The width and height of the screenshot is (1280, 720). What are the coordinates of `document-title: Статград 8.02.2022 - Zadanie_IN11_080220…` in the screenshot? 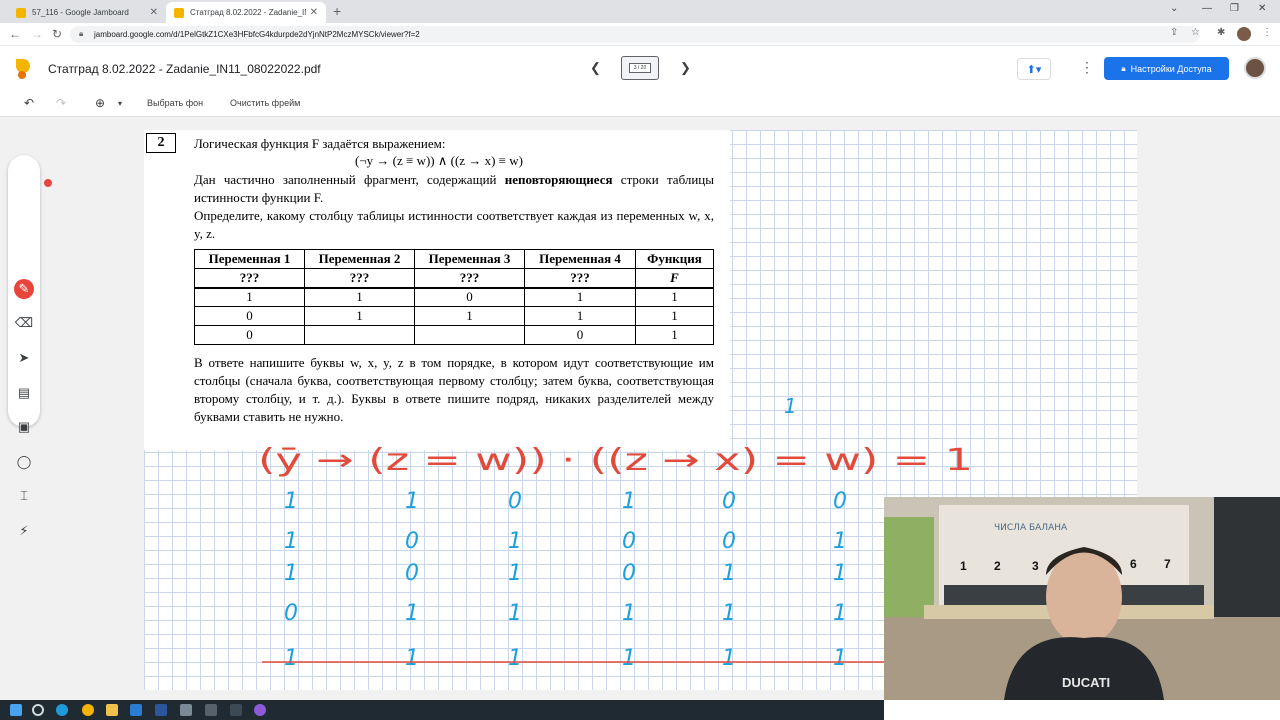 It's located at (184, 69).